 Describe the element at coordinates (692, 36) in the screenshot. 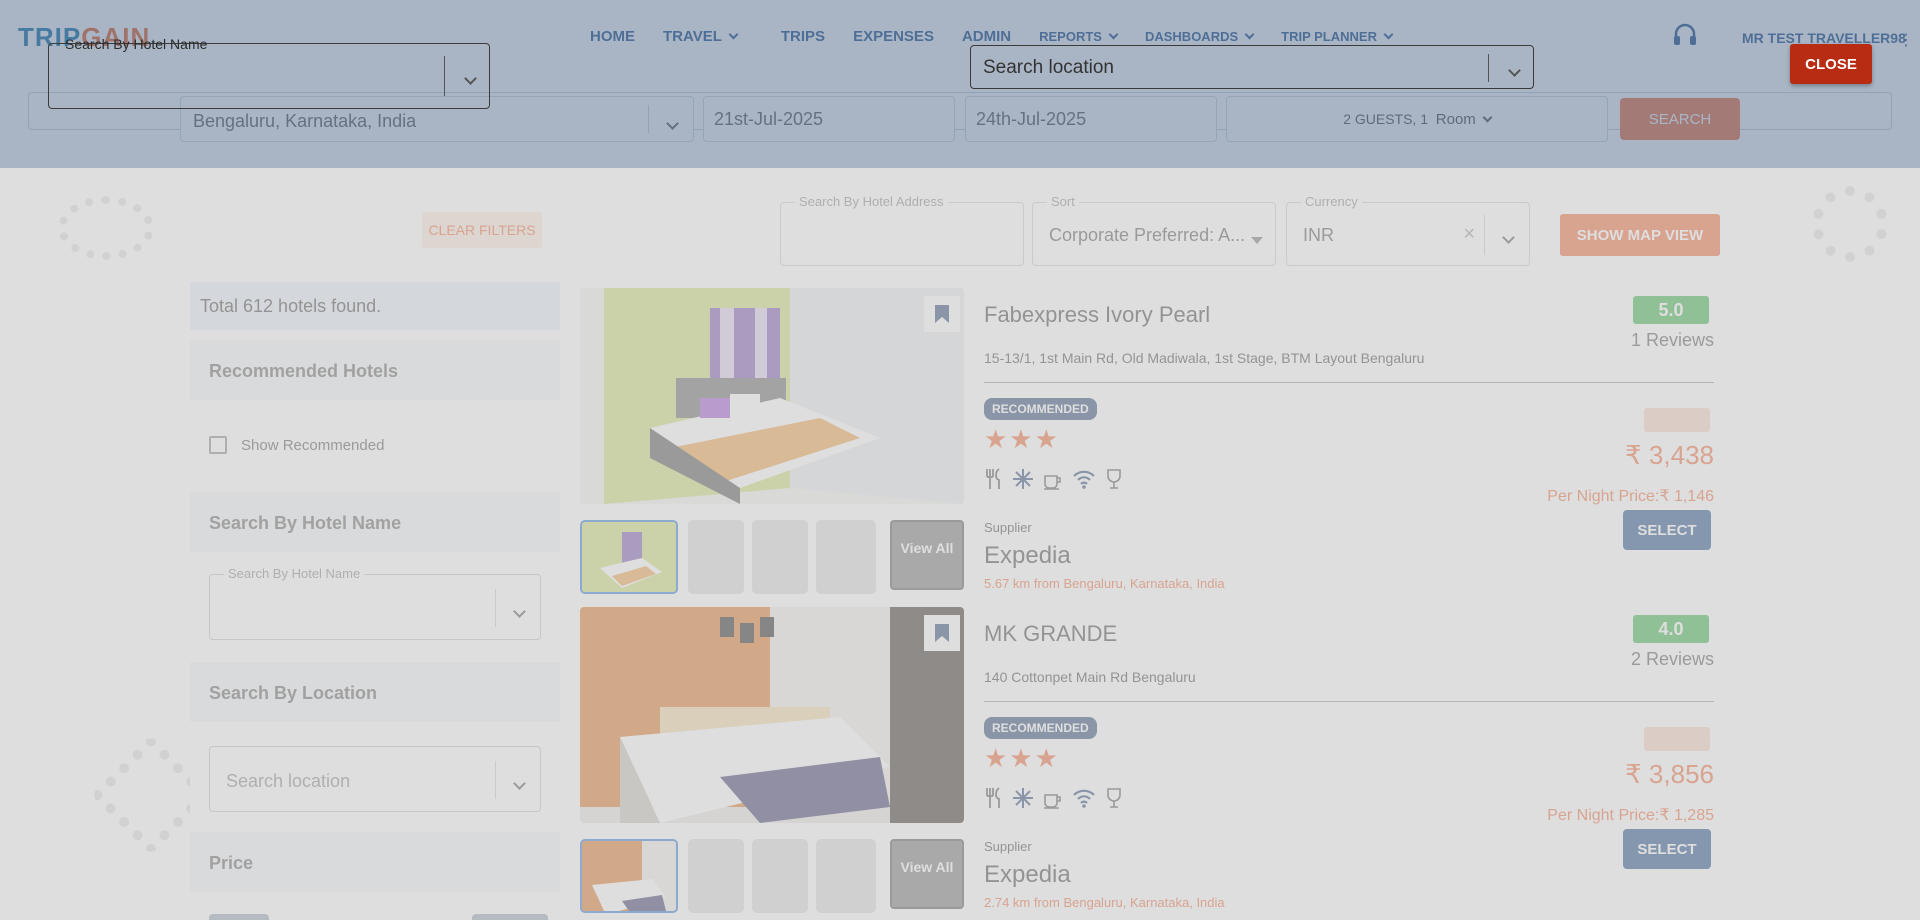

I see `nav-travel-label: TRAVEL` at that location.